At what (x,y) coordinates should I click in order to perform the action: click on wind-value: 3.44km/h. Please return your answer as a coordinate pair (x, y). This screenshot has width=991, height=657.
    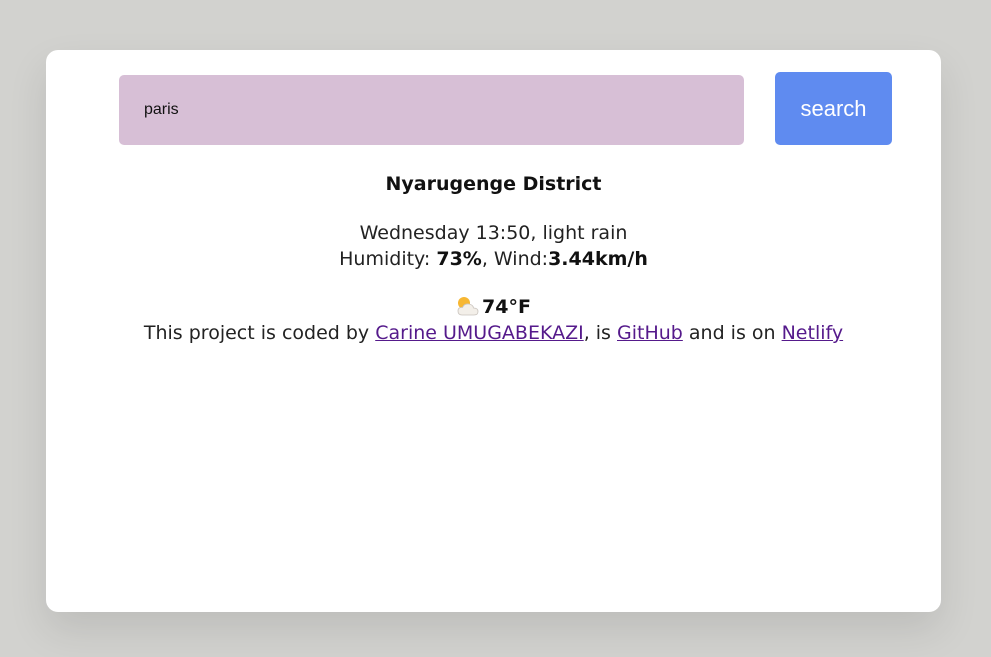
    Looking at the image, I should click on (598, 259).